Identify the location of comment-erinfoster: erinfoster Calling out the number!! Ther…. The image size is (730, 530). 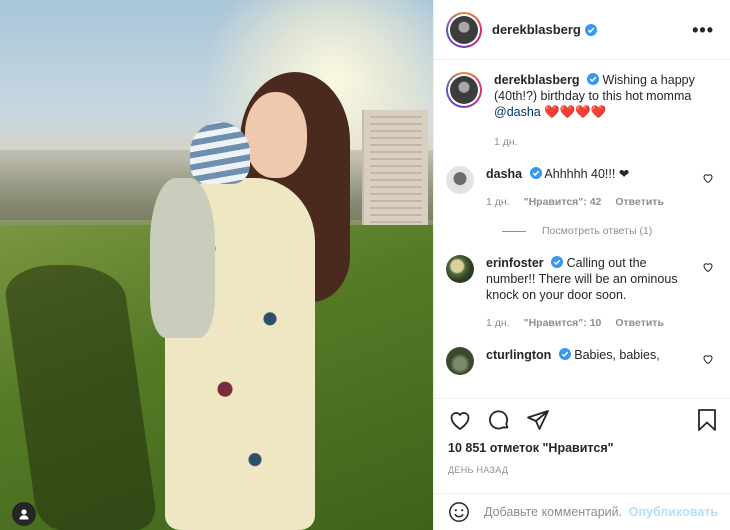
(580, 293).